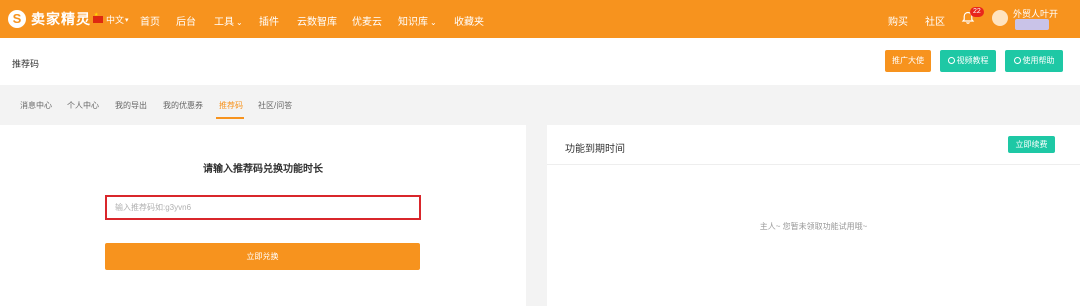 The width and height of the screenshot is (1080, 306). Describe the element at coordinates (17, 19) in the screenshot. I see `logo-icon: S` at that location.